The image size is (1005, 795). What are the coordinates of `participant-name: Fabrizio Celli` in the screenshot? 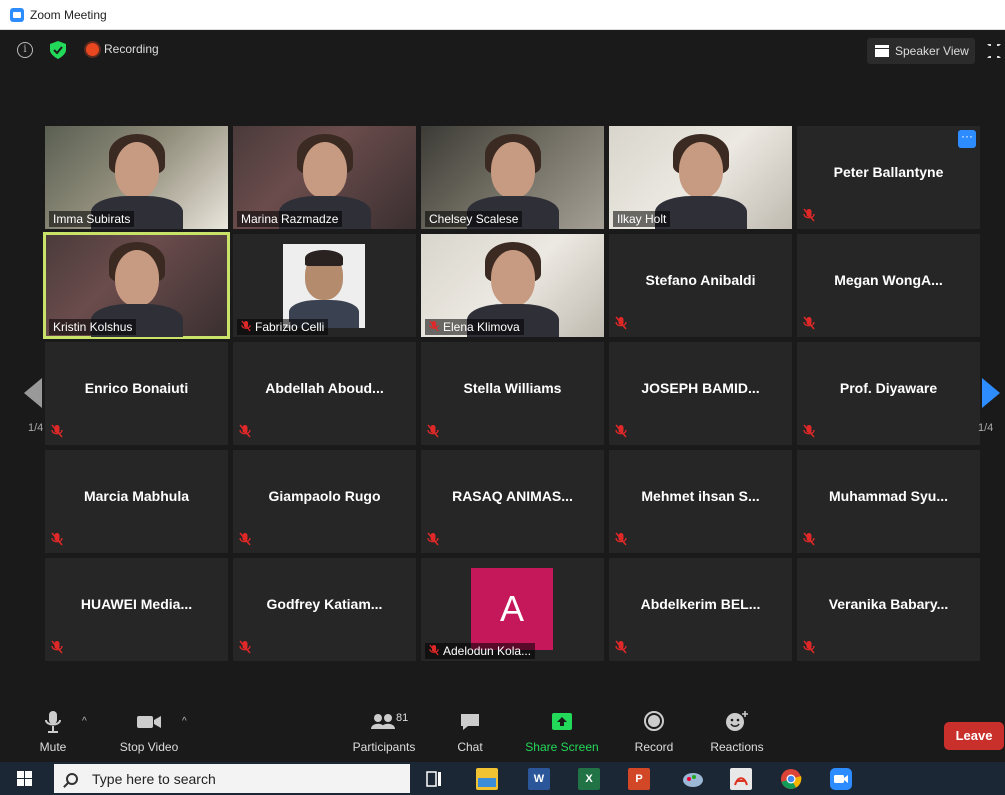 It's located at (290, 327).